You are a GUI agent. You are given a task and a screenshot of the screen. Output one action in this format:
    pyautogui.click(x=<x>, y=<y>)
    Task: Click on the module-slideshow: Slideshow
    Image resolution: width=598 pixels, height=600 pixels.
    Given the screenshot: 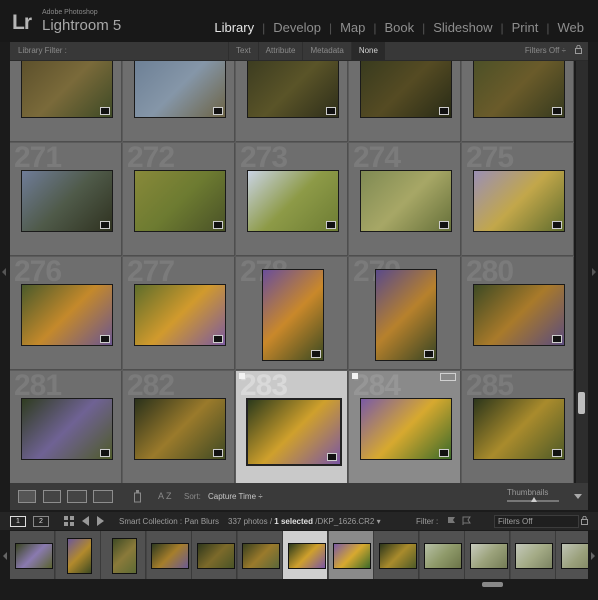 What is the action you would take?
    pyautogui.click(x=462, y=27)
    